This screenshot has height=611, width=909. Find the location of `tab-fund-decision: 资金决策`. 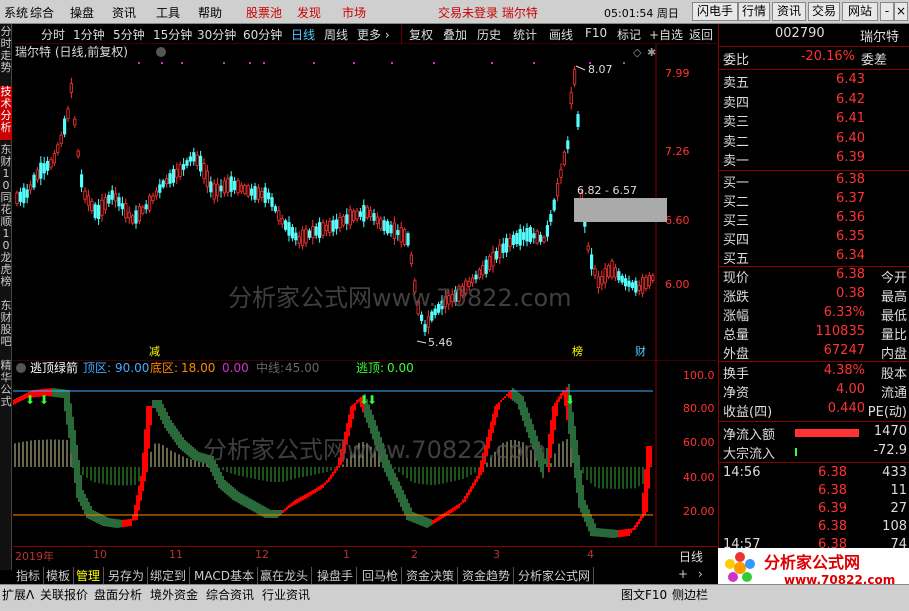

tab-fund-decision: 资金决策 is located at coordinates (431, 575).